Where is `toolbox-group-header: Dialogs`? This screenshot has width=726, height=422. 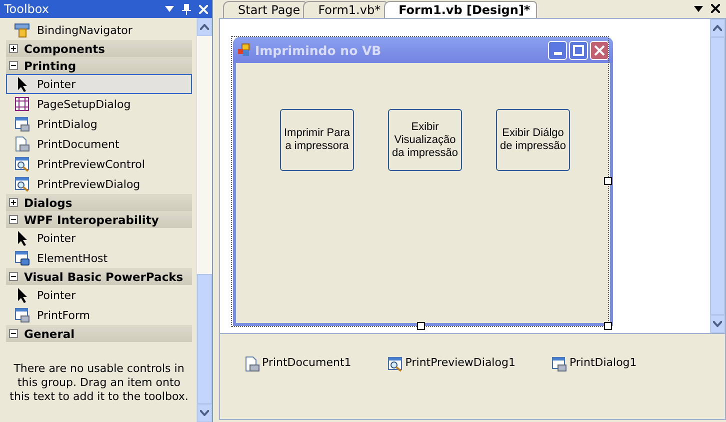
toolbox-group-header: Dialogs is located at coordinates (99, 202).